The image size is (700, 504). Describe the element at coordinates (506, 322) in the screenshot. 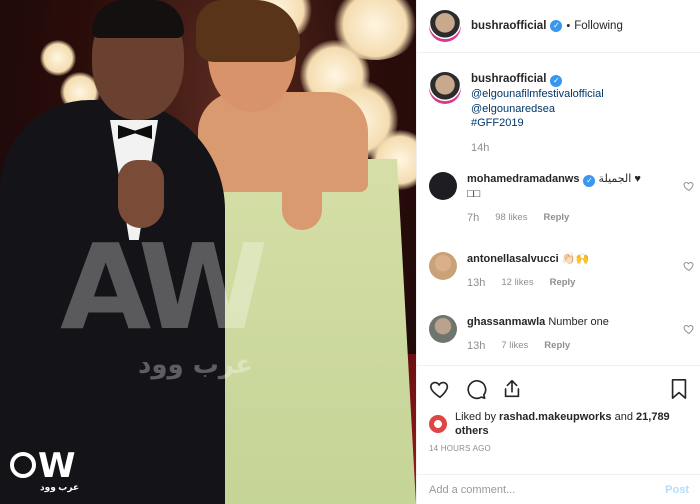

I see `comment-username: ghassanmawla` at that location.